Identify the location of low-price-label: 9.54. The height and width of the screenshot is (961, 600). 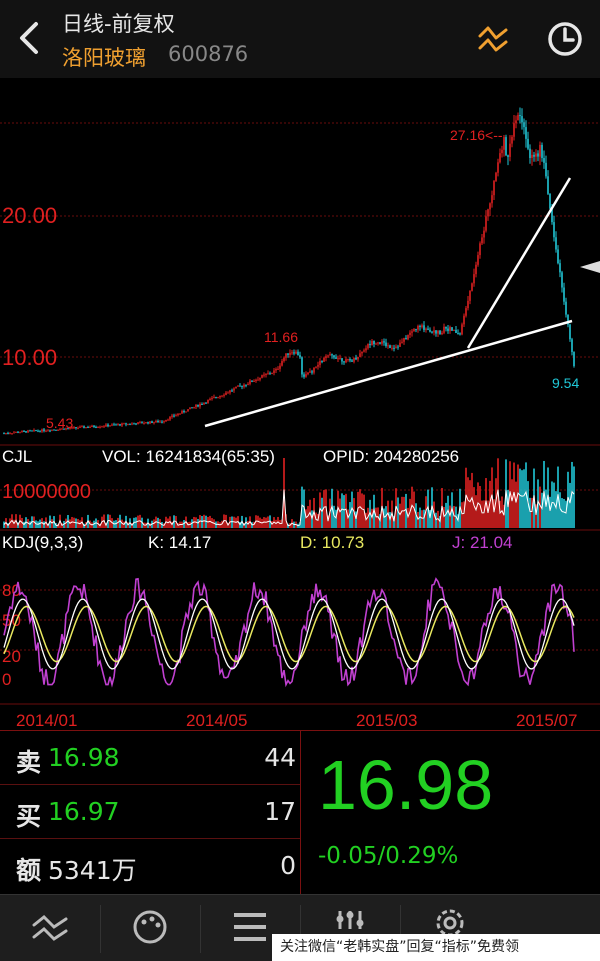
(565, 383).